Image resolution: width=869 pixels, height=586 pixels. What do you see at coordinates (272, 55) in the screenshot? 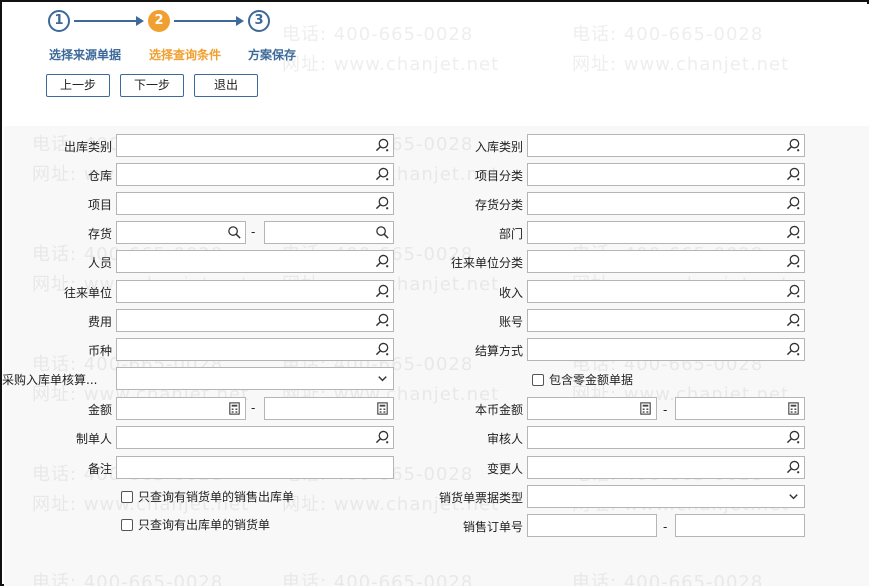
I see `step-3-label: 方案保存` at bounding box center [272, 55].